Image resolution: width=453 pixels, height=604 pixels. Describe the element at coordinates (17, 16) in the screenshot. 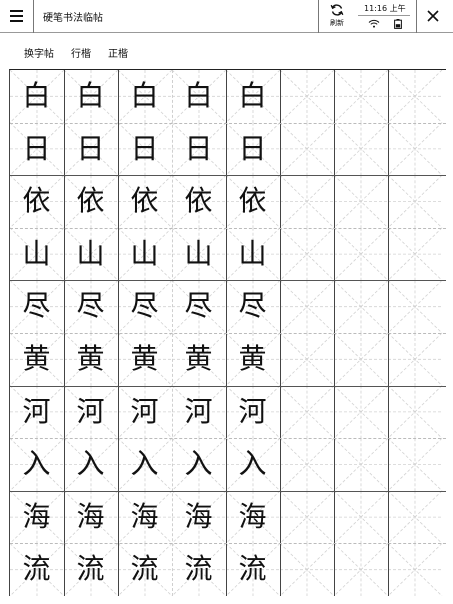

I see `menu-icon` at that location.